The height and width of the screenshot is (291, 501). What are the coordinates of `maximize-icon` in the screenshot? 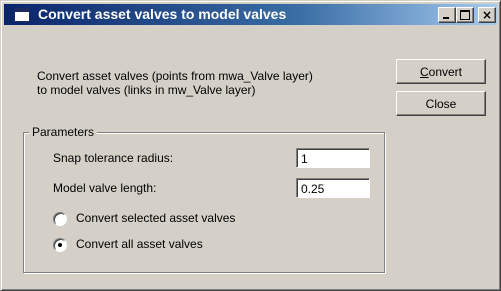 It's located at (465, 15).